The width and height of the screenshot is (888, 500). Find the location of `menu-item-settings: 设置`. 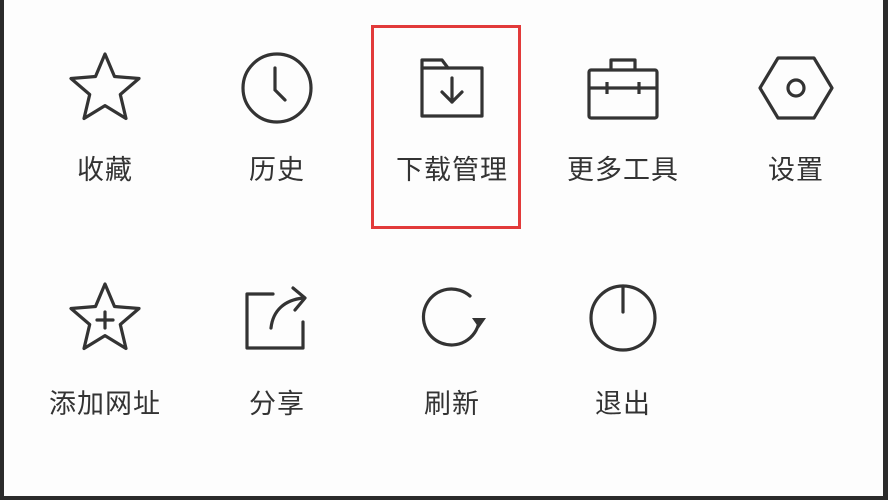

menu-item-settings: 设置 is located at coordinates (796, 123).